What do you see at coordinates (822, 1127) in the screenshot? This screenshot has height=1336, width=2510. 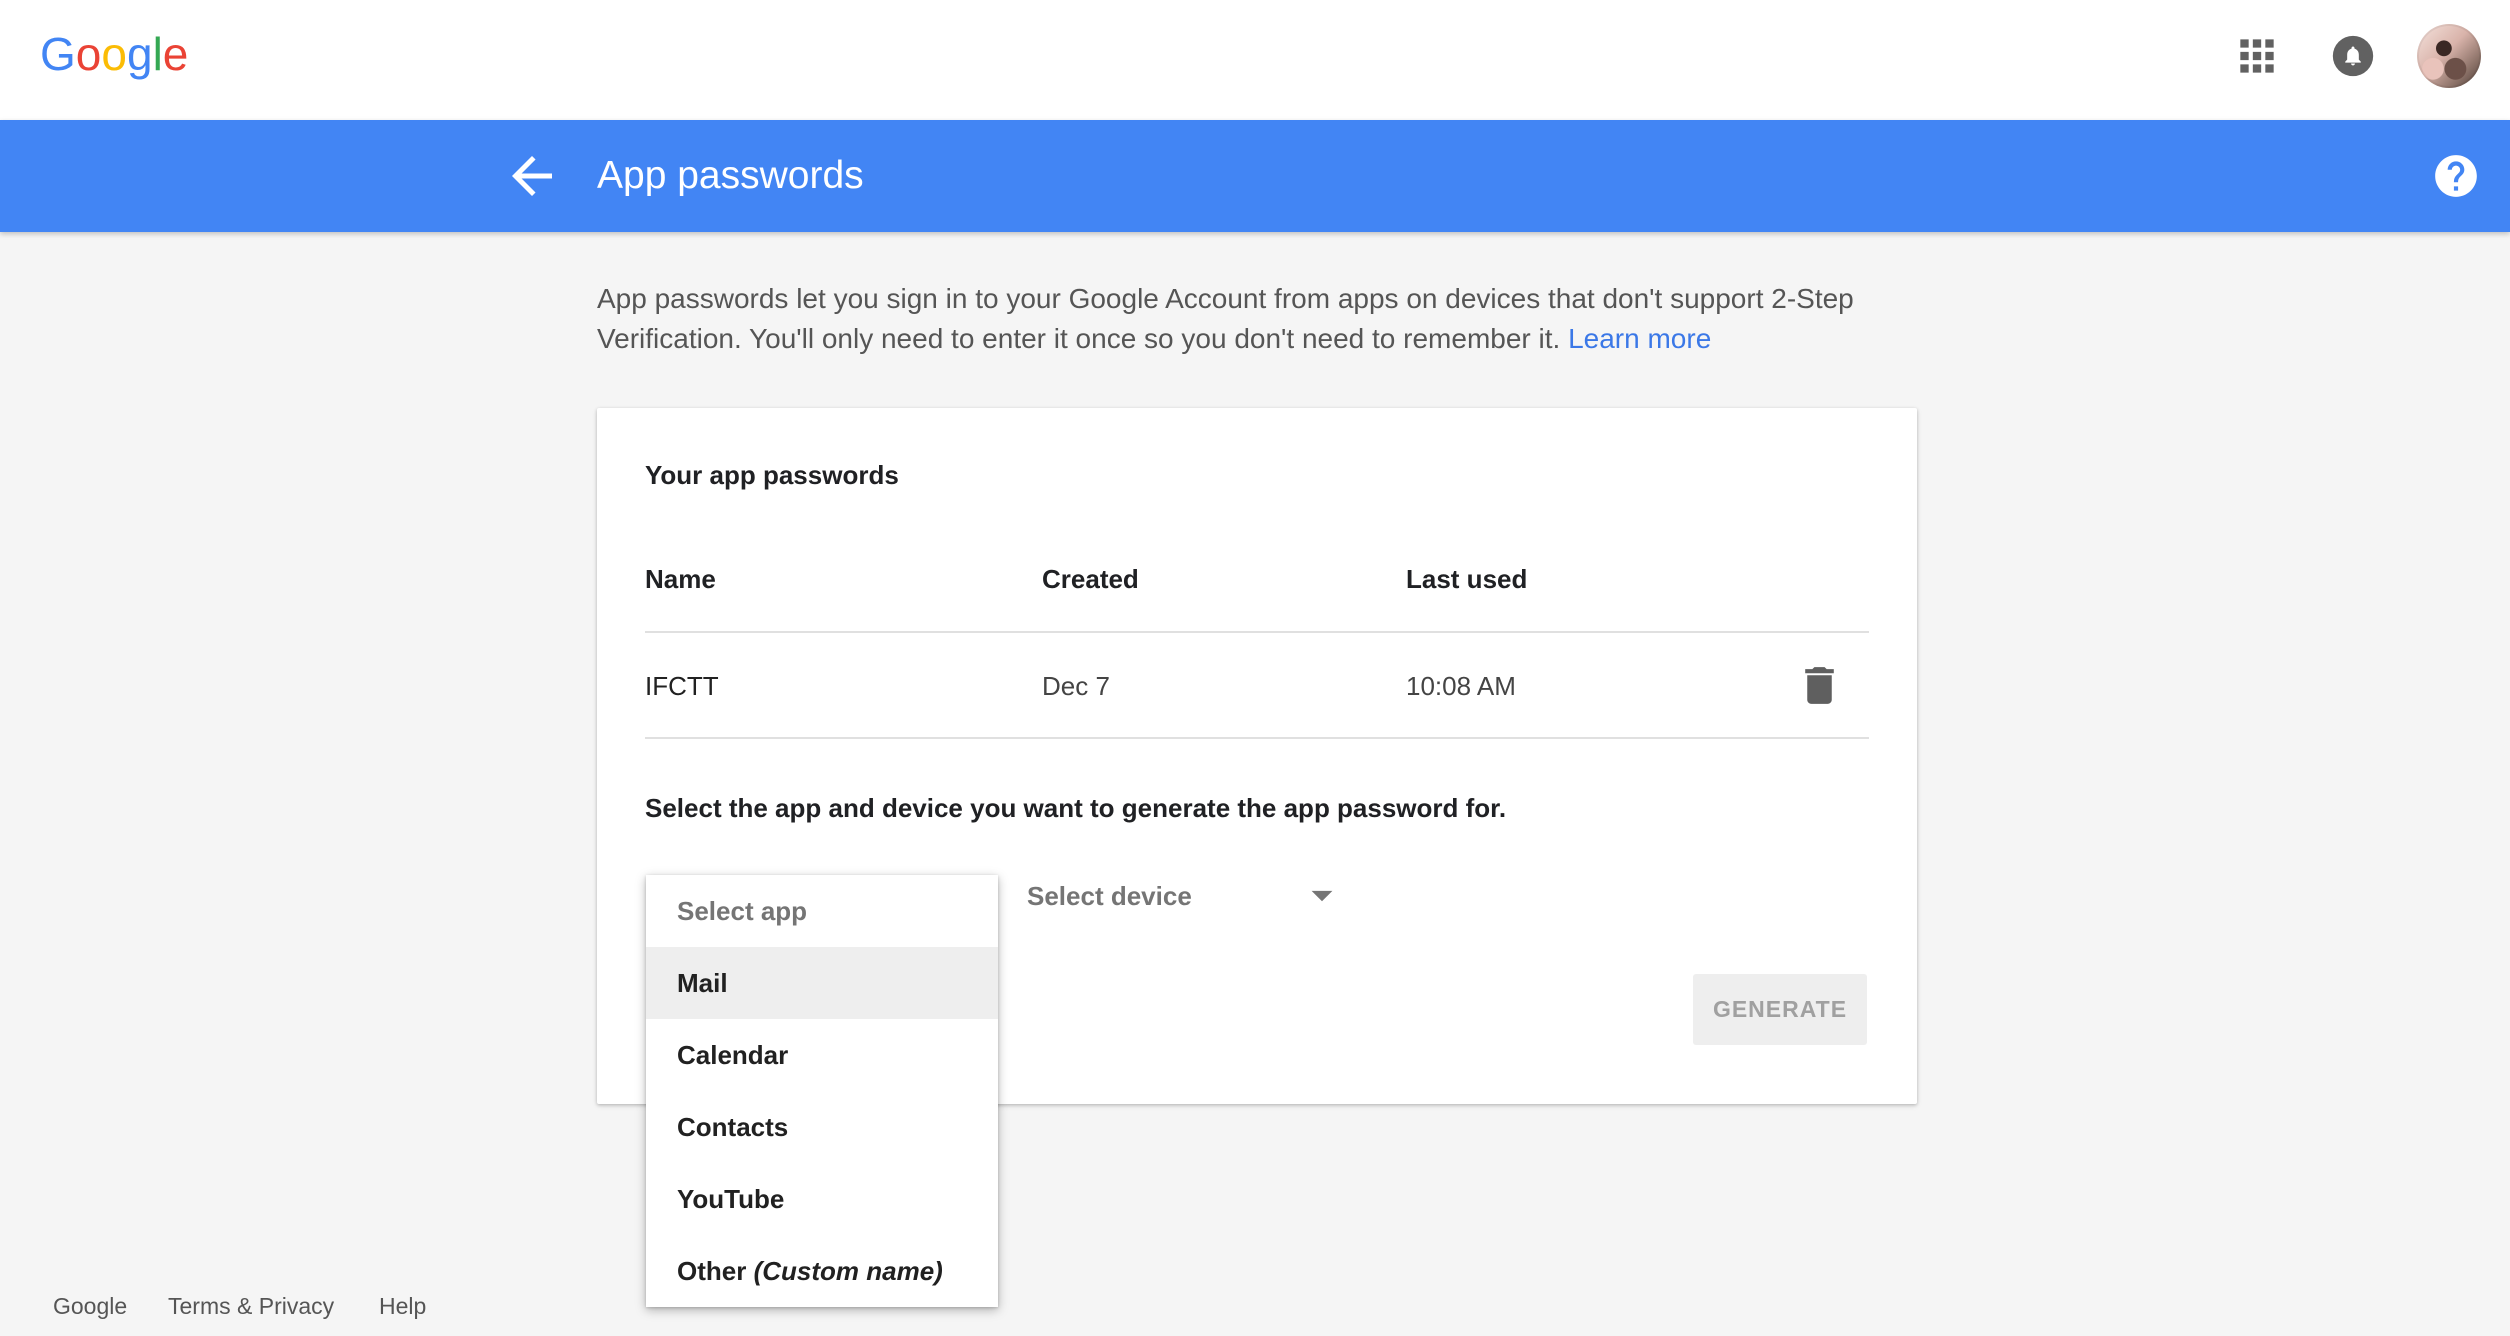 I see `menu-item-contacts: Contacts` at bounding box center [822, 1127].